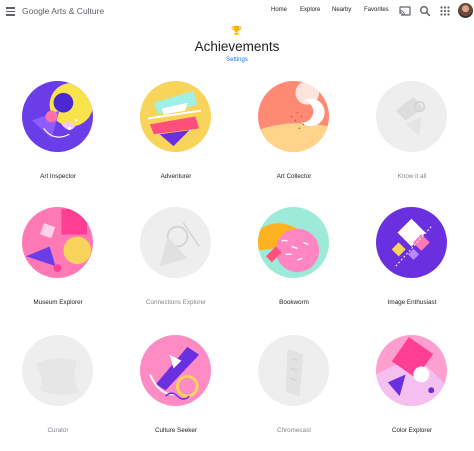 The width and height of the screenshot is (474, 451). I want to click on achievement-label: Adventurer, so click(176, 176).